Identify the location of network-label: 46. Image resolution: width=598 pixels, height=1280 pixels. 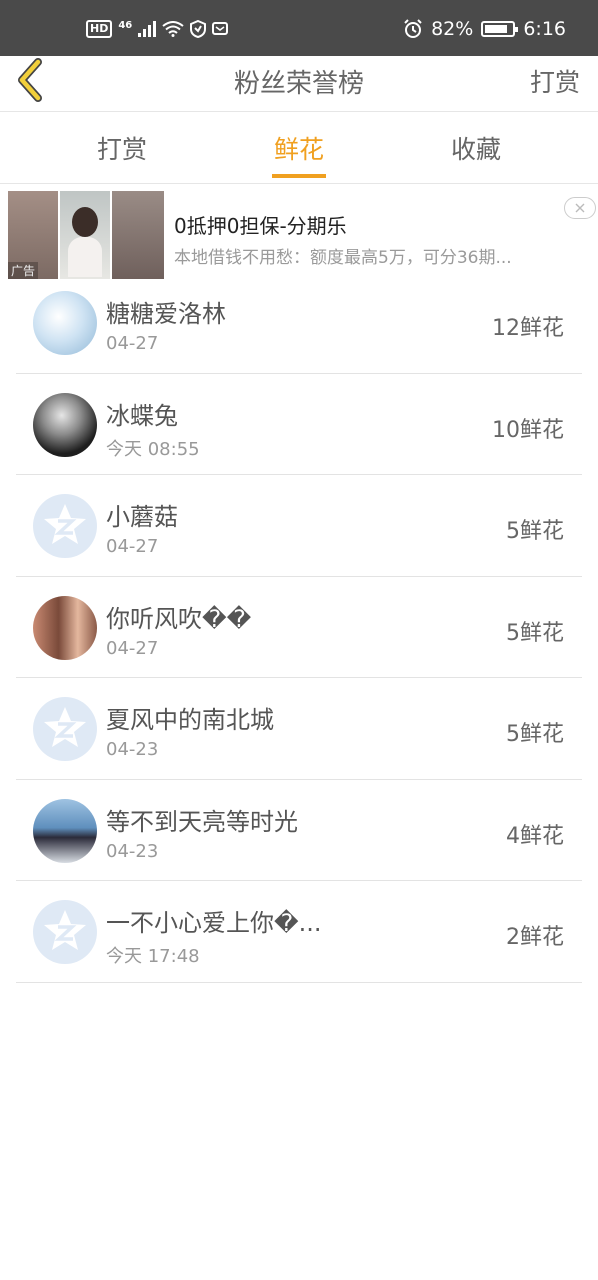
(125, 25).